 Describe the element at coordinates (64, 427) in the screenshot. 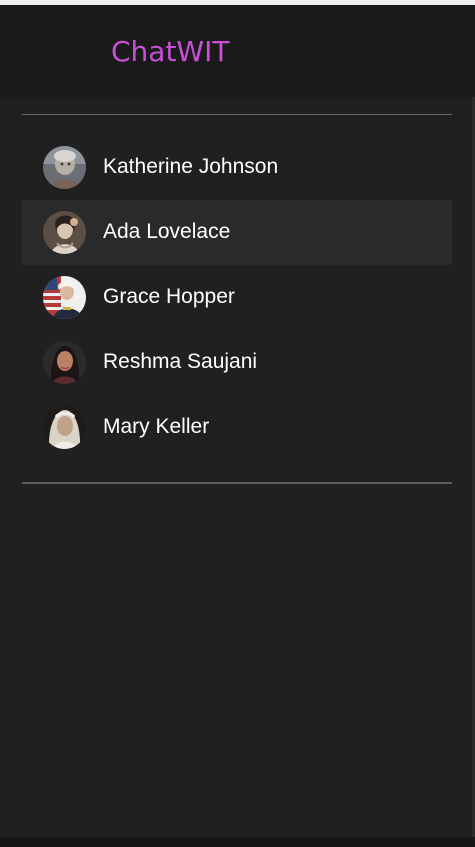

I see `mary-keller-avatar-icon` at that location.